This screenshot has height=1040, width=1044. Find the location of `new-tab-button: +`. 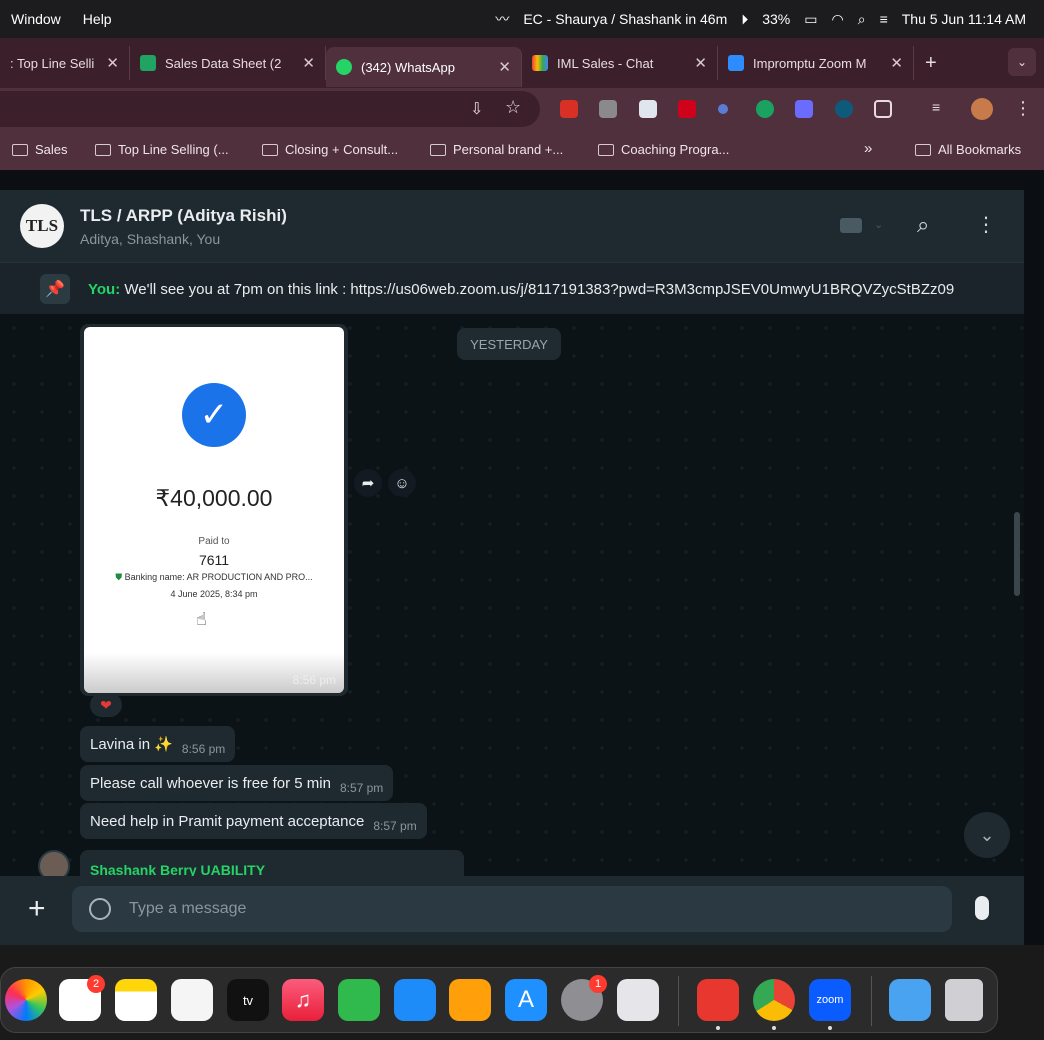

new-tab-button: + is located at coordinates (931, 63).